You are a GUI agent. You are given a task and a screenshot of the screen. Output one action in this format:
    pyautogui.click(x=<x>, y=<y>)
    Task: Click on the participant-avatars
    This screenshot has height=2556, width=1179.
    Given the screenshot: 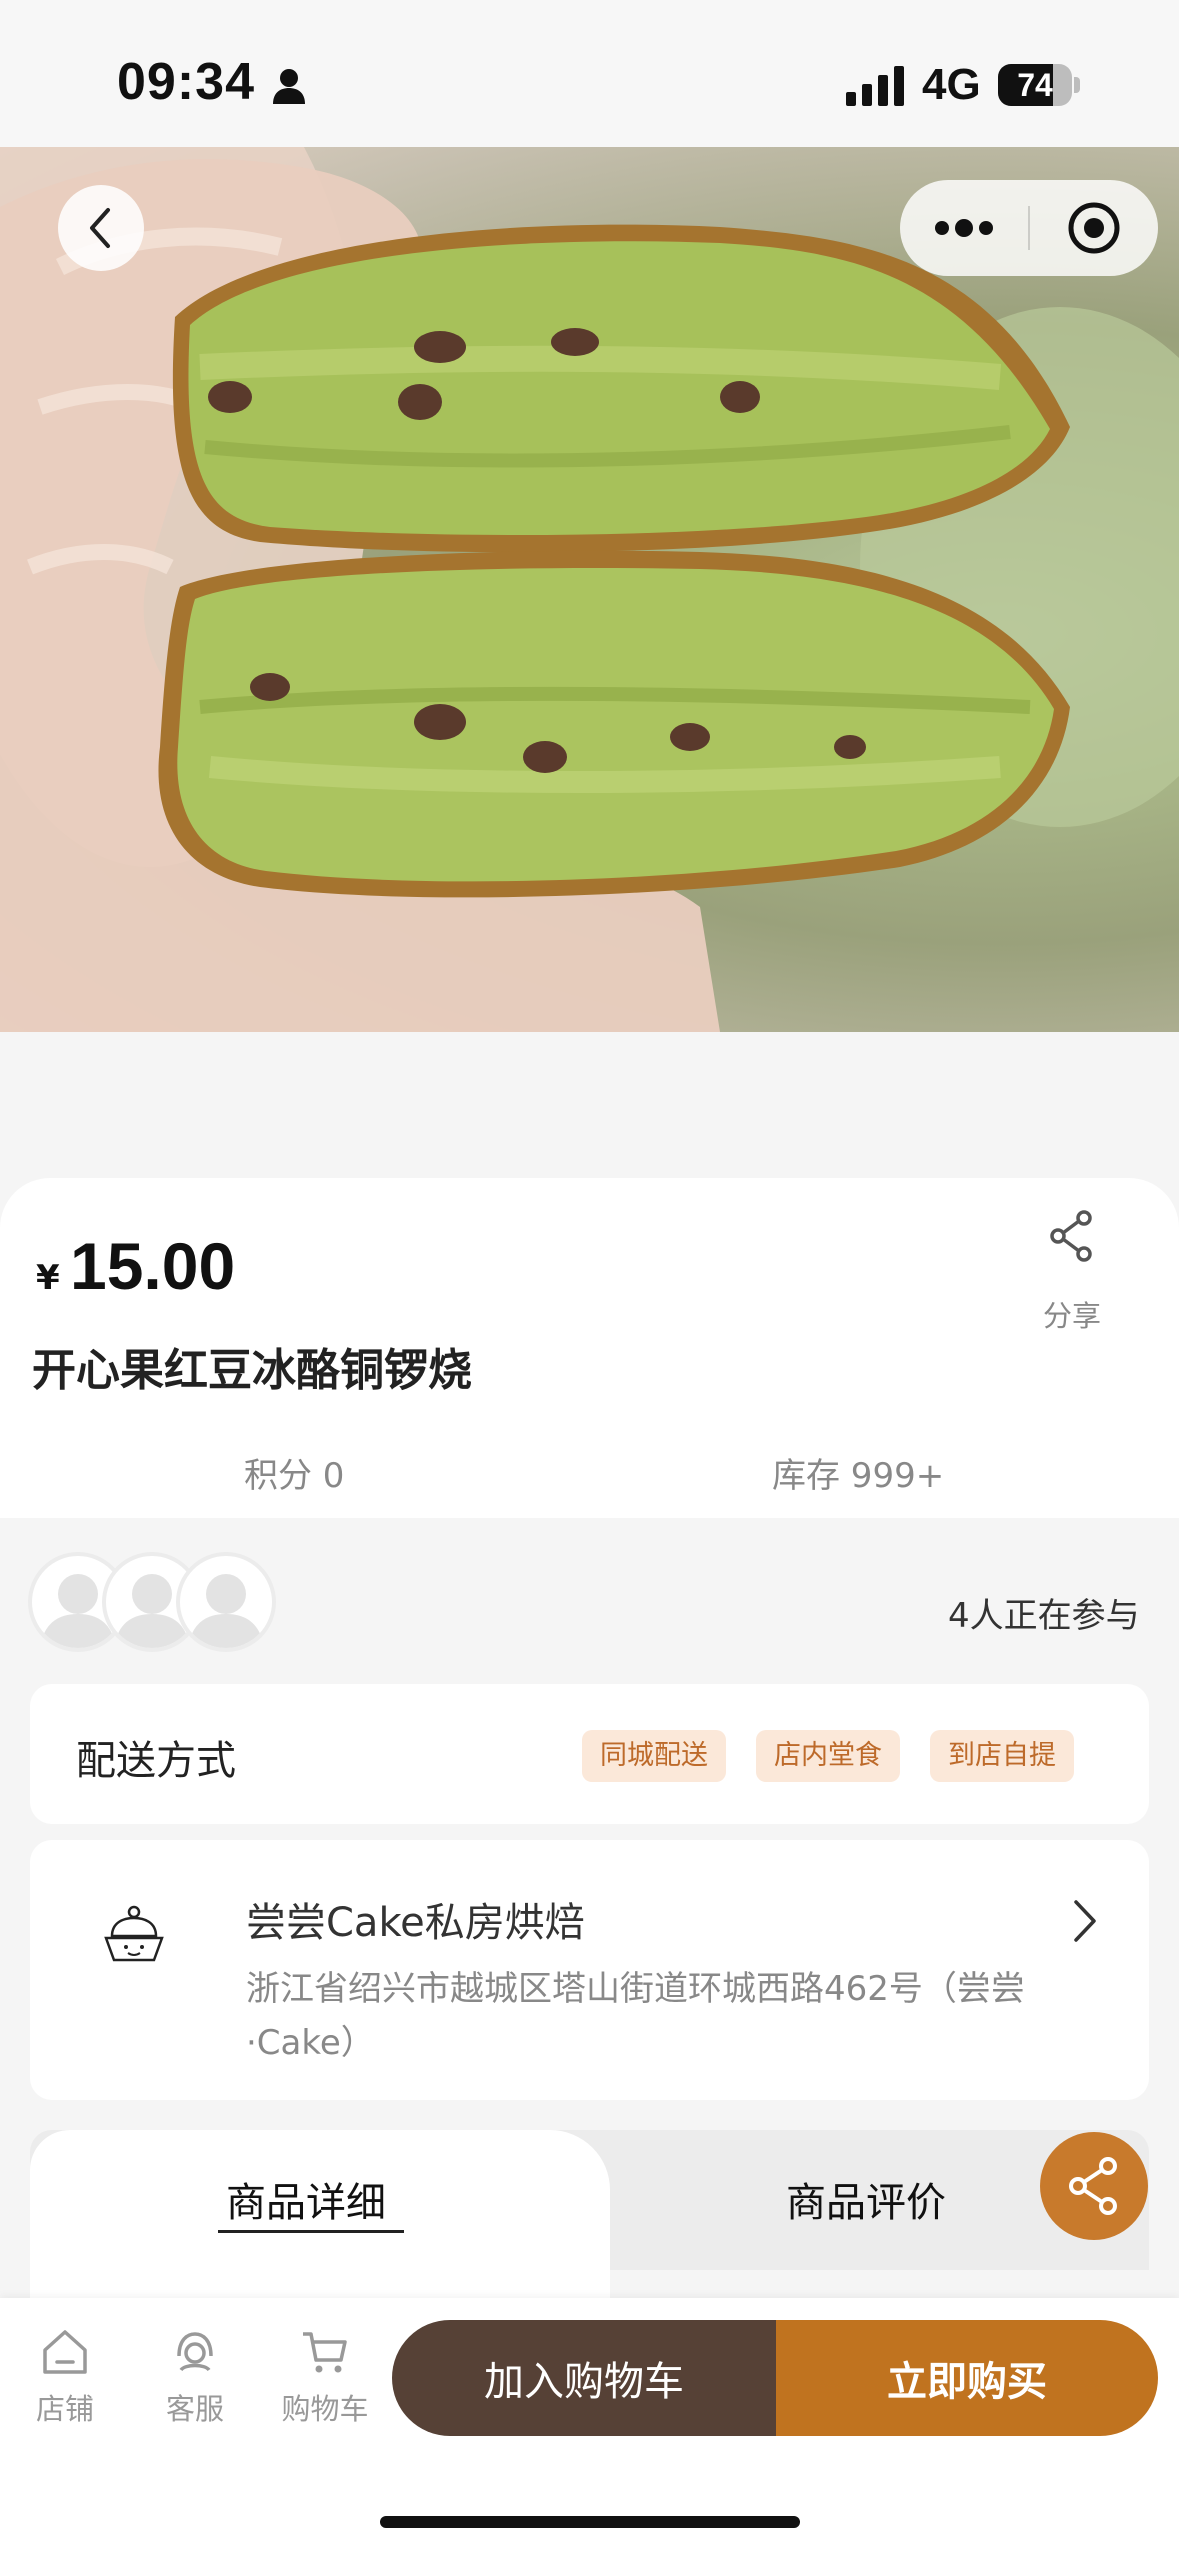 What is the action you would take?
    pyautogui.click(x=158, y=1602)
    